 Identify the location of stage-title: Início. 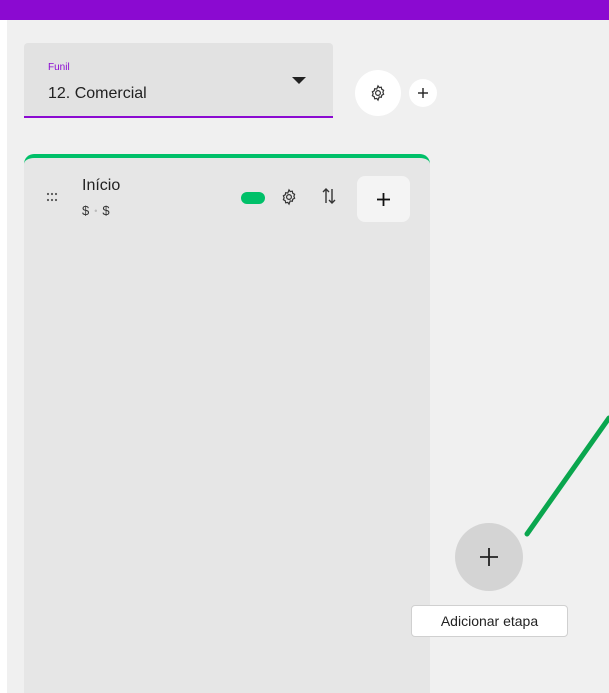
(101, 185).